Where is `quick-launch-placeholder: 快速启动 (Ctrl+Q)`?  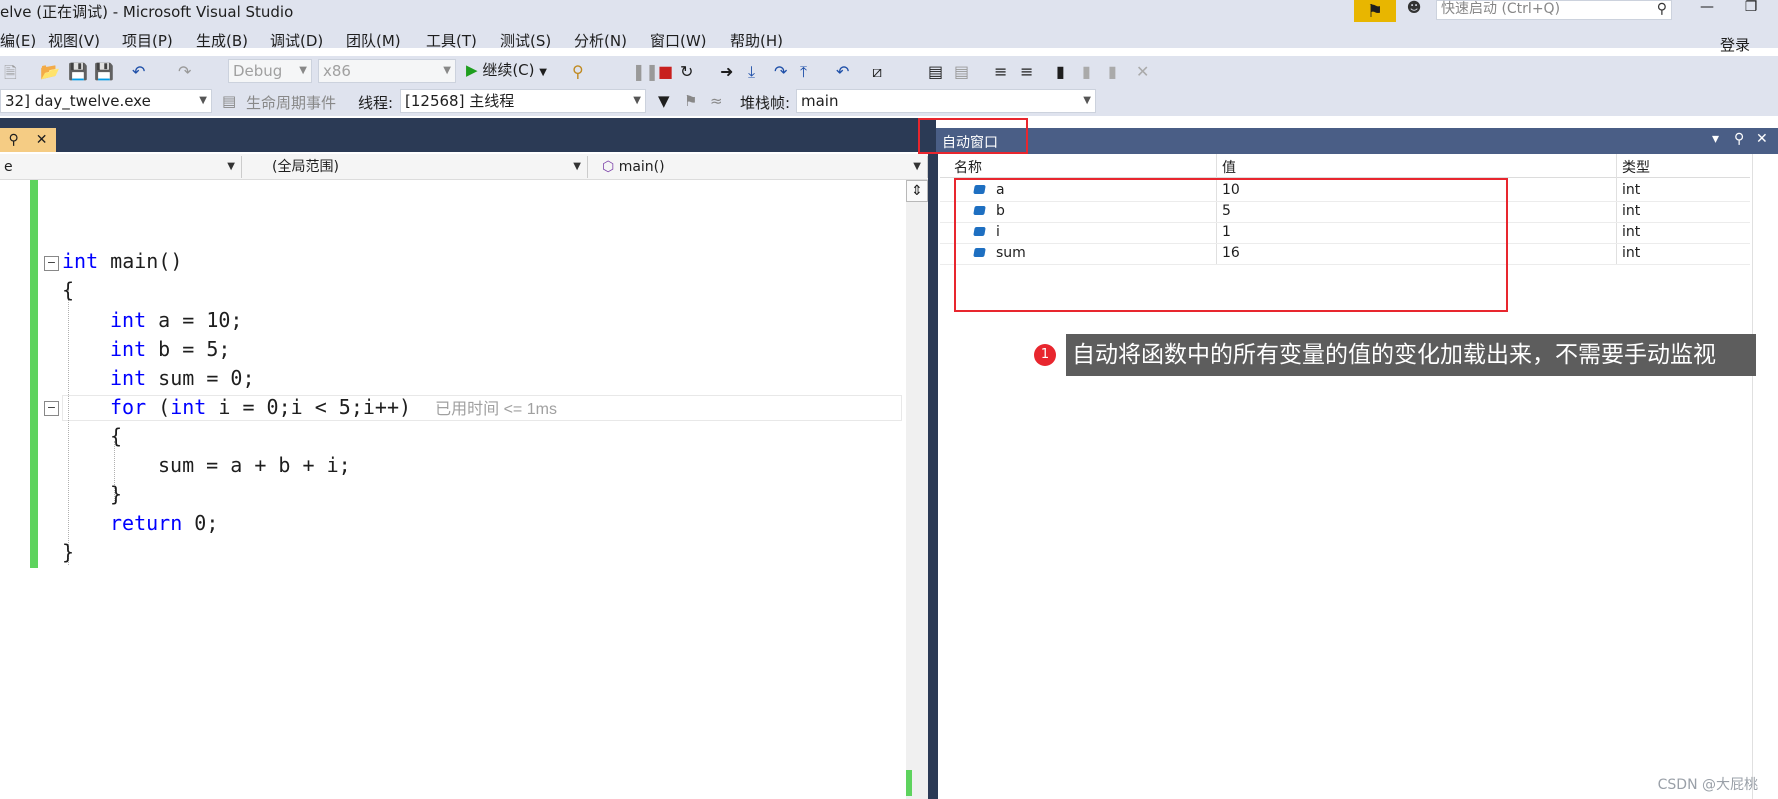 quick-launch-placeholder: 快速启动 (Ctrl+Q) is located at coordinates (1501, 9).